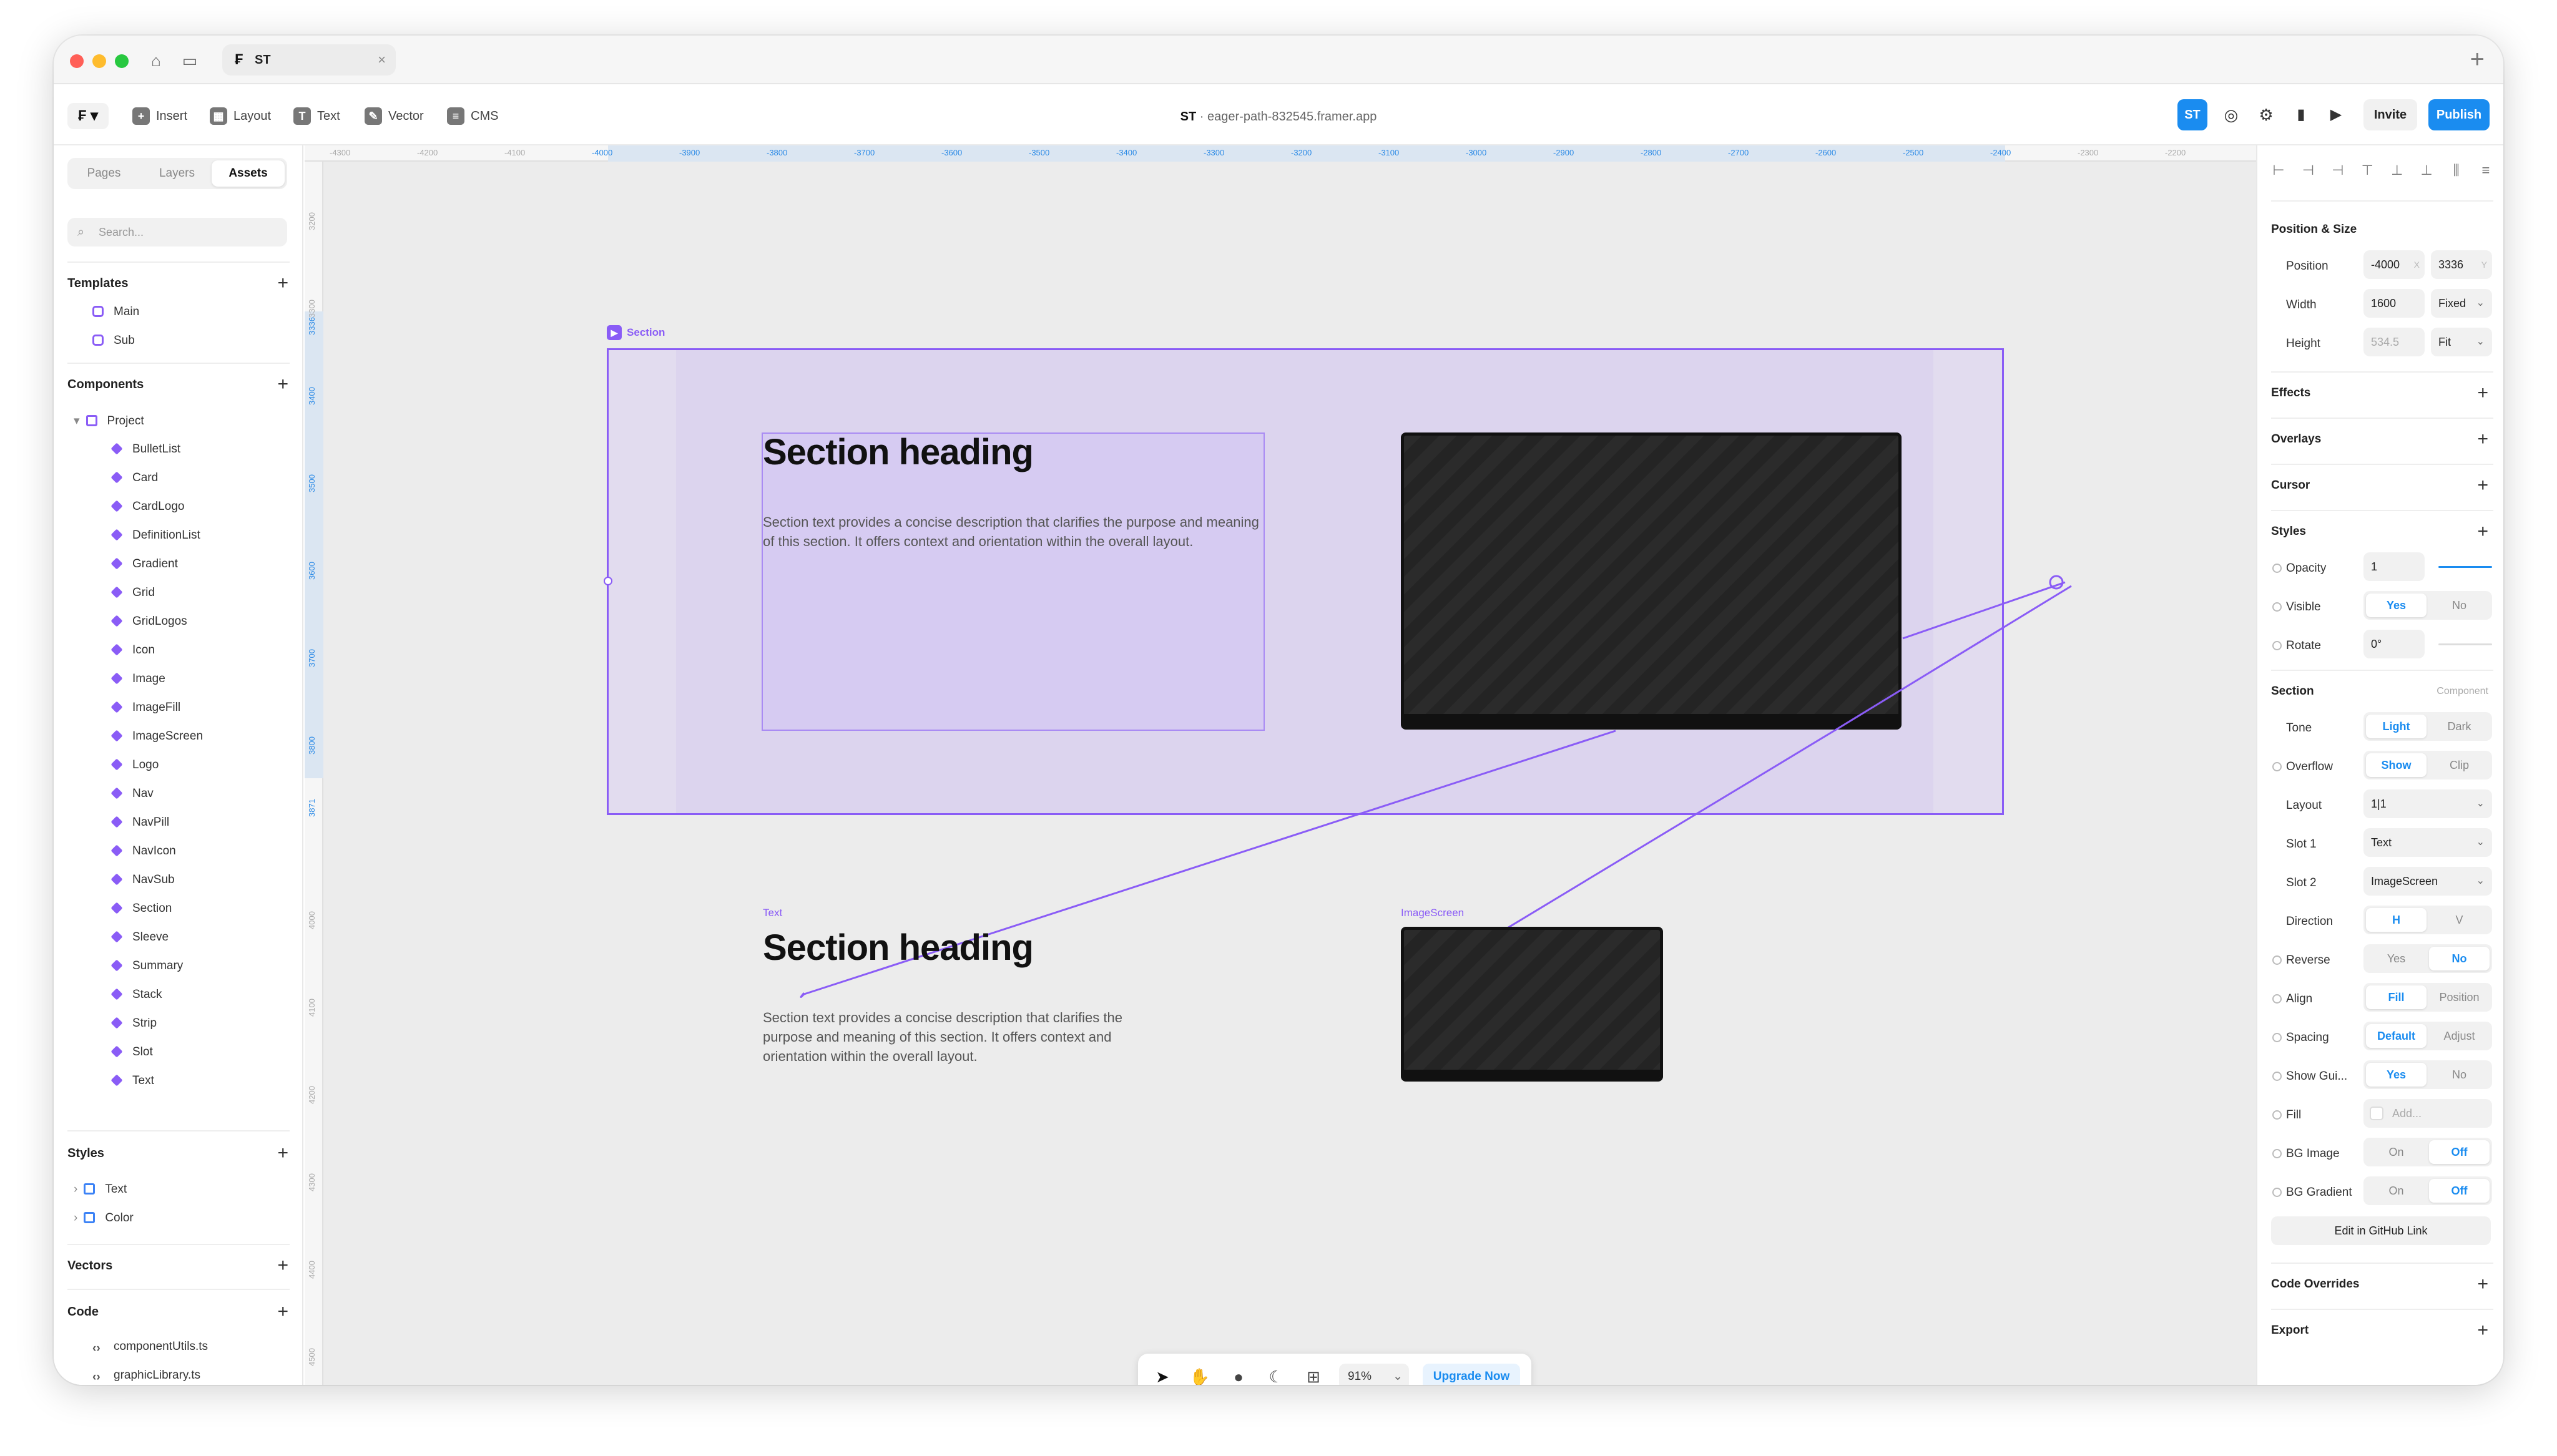  What do you see at coordinates (2459, 605) in the screenshot?
I see `visible-no-option: No` at bounding box center [2459, 605].